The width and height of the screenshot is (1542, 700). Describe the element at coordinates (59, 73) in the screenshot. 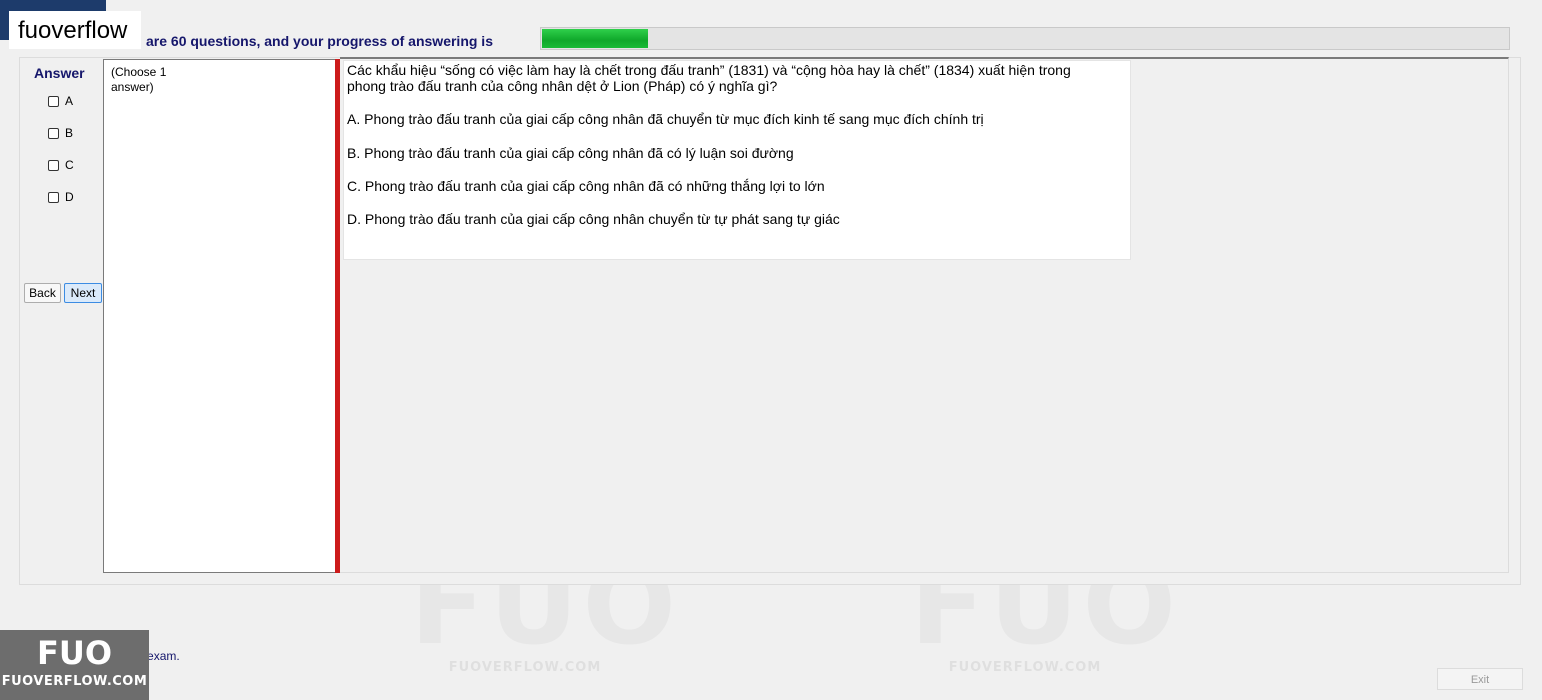

I see `answer-title: Answer` at that location.